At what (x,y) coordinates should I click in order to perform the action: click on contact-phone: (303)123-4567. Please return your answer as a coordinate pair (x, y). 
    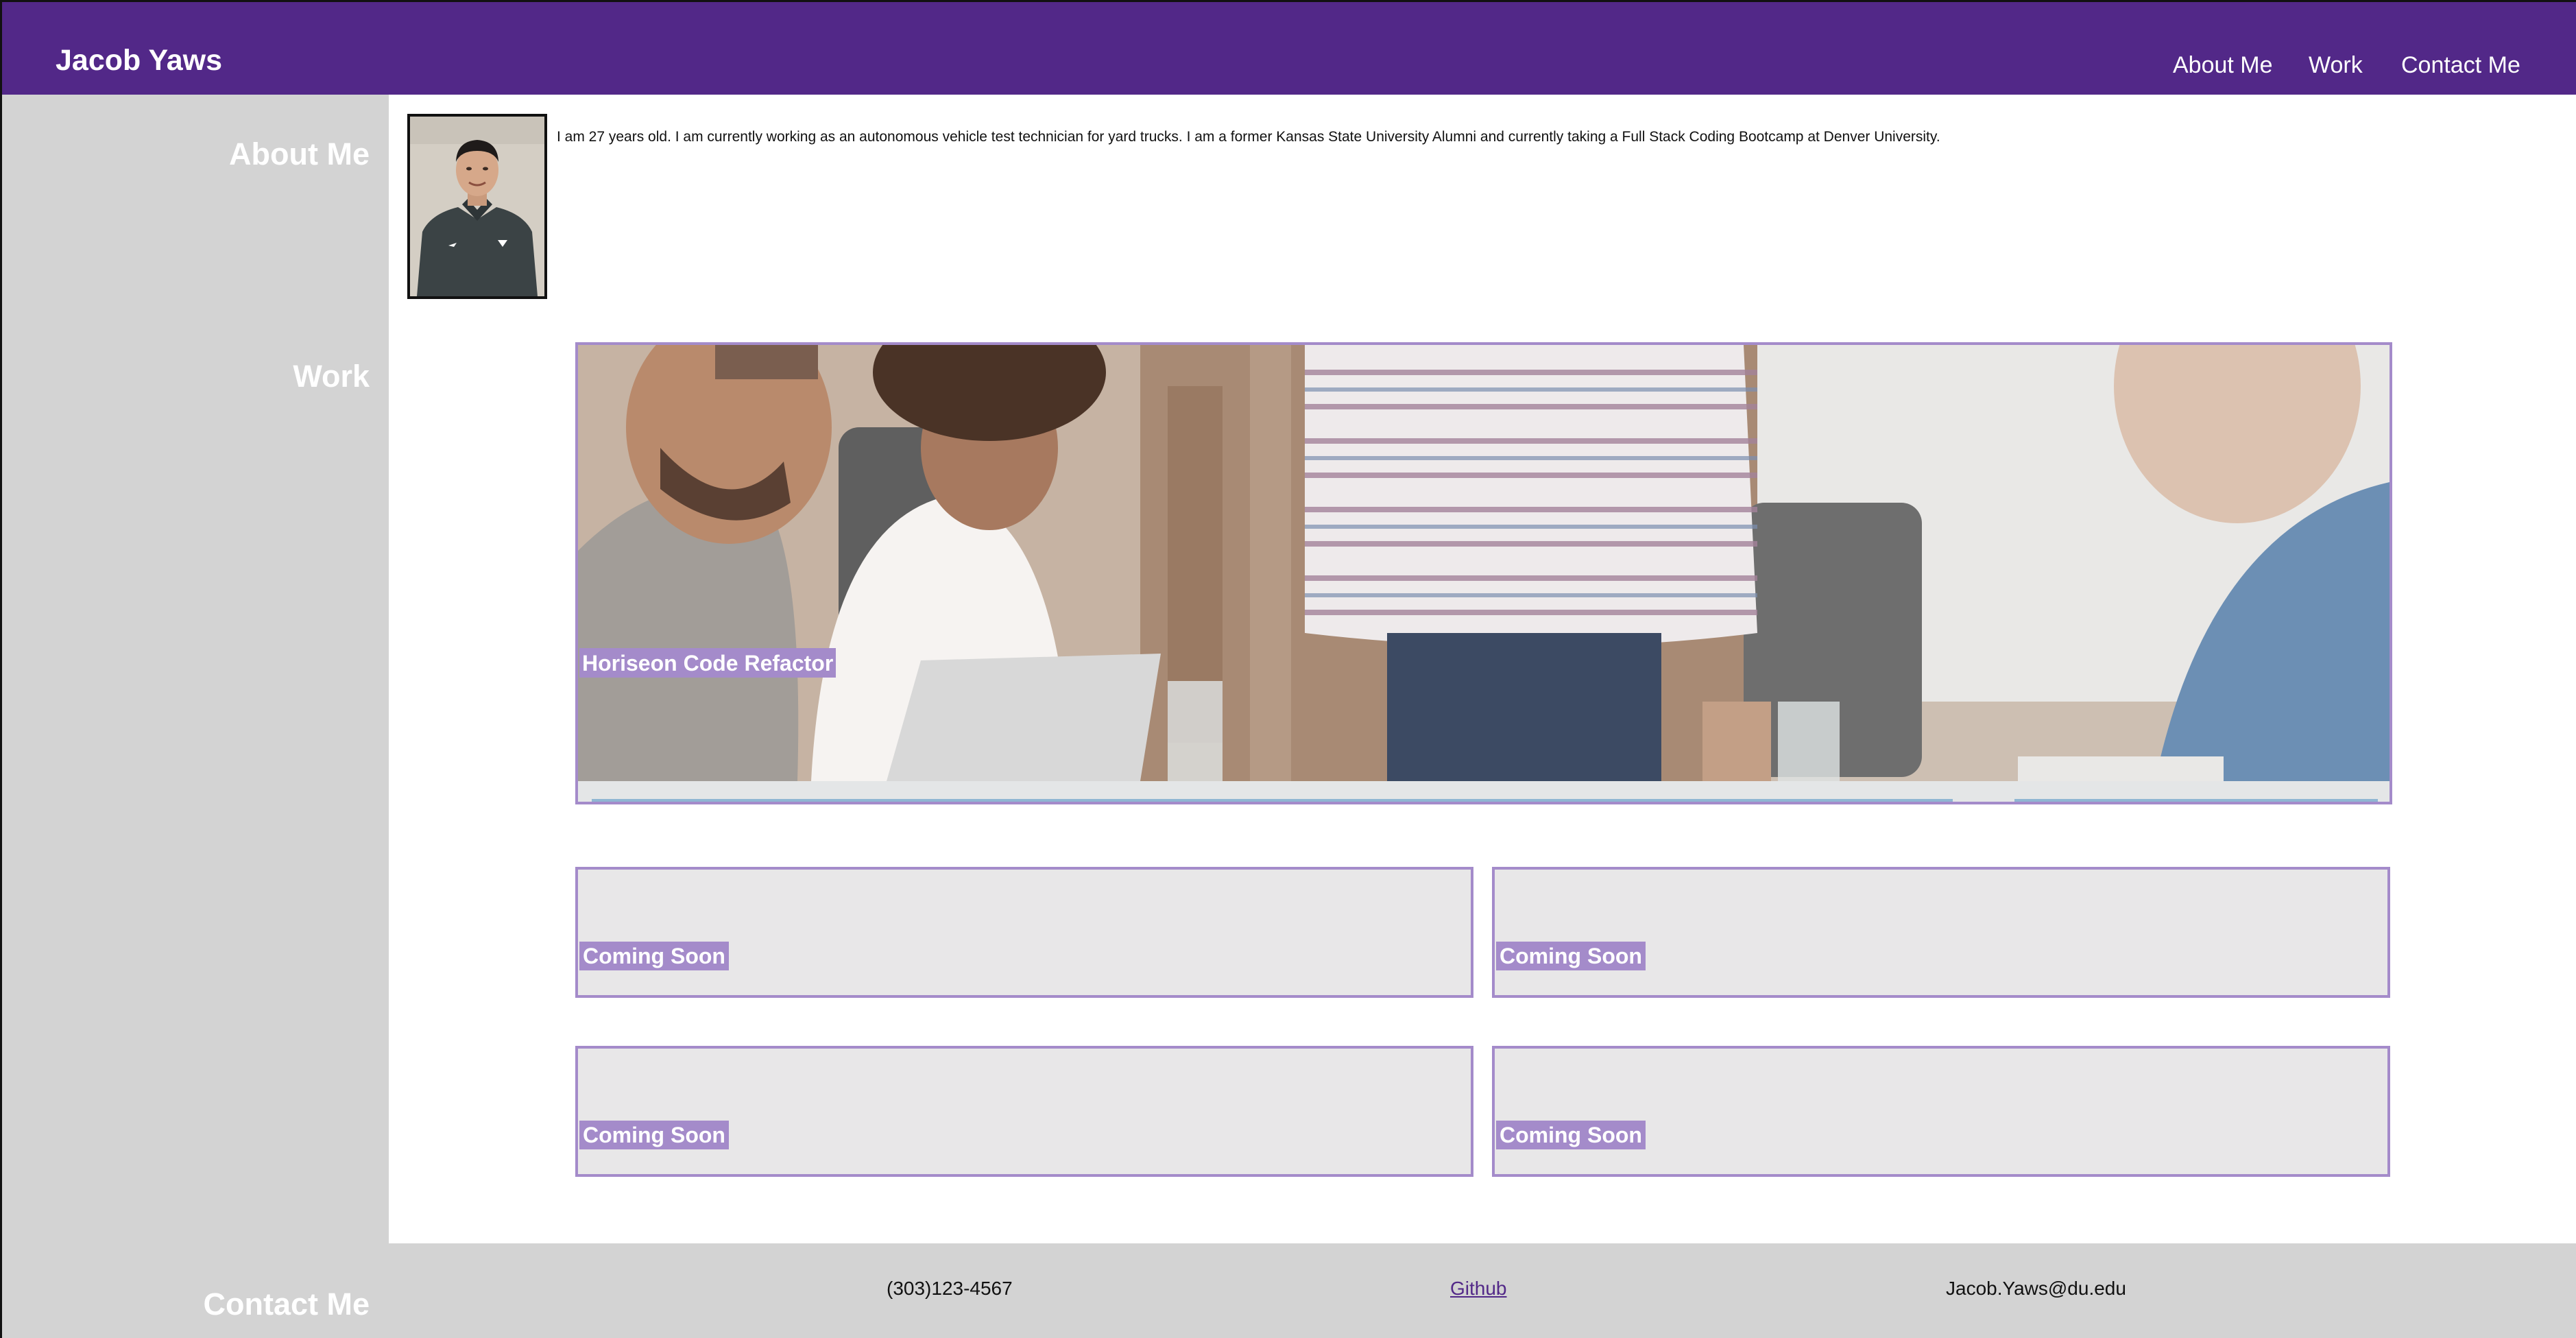
    Looking at the image, I should click on (950, 1288).